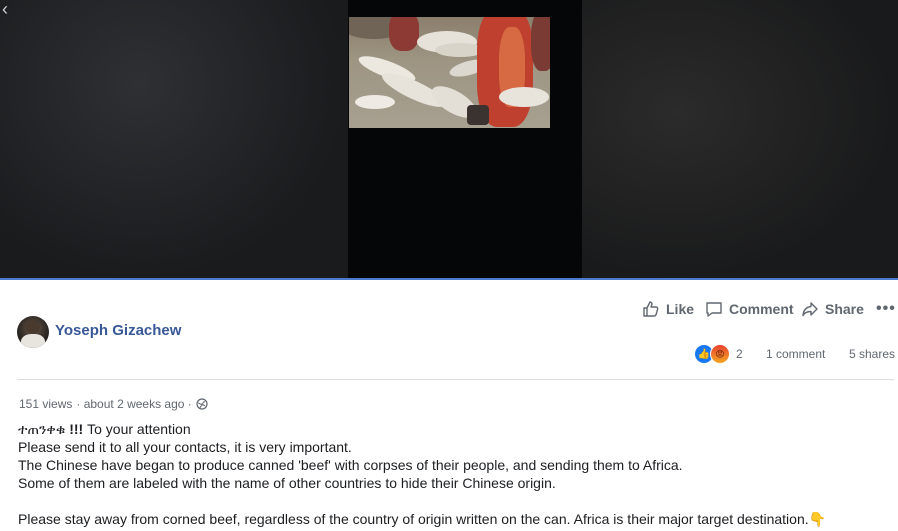  What do you see at coordinates (817, 519) in the screenshot?
I see `pointing-down-emoji: 👇` at bounding box center [817, 519].